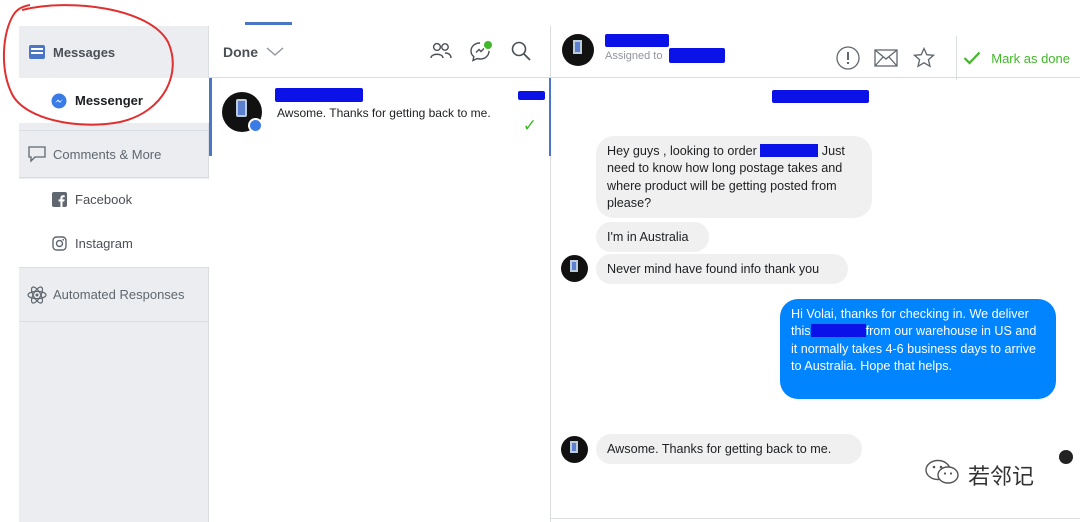 Image resolution: width=1080 pixels, height=522 pixels. I want to click on chat-status-icon, so click(481, 51).